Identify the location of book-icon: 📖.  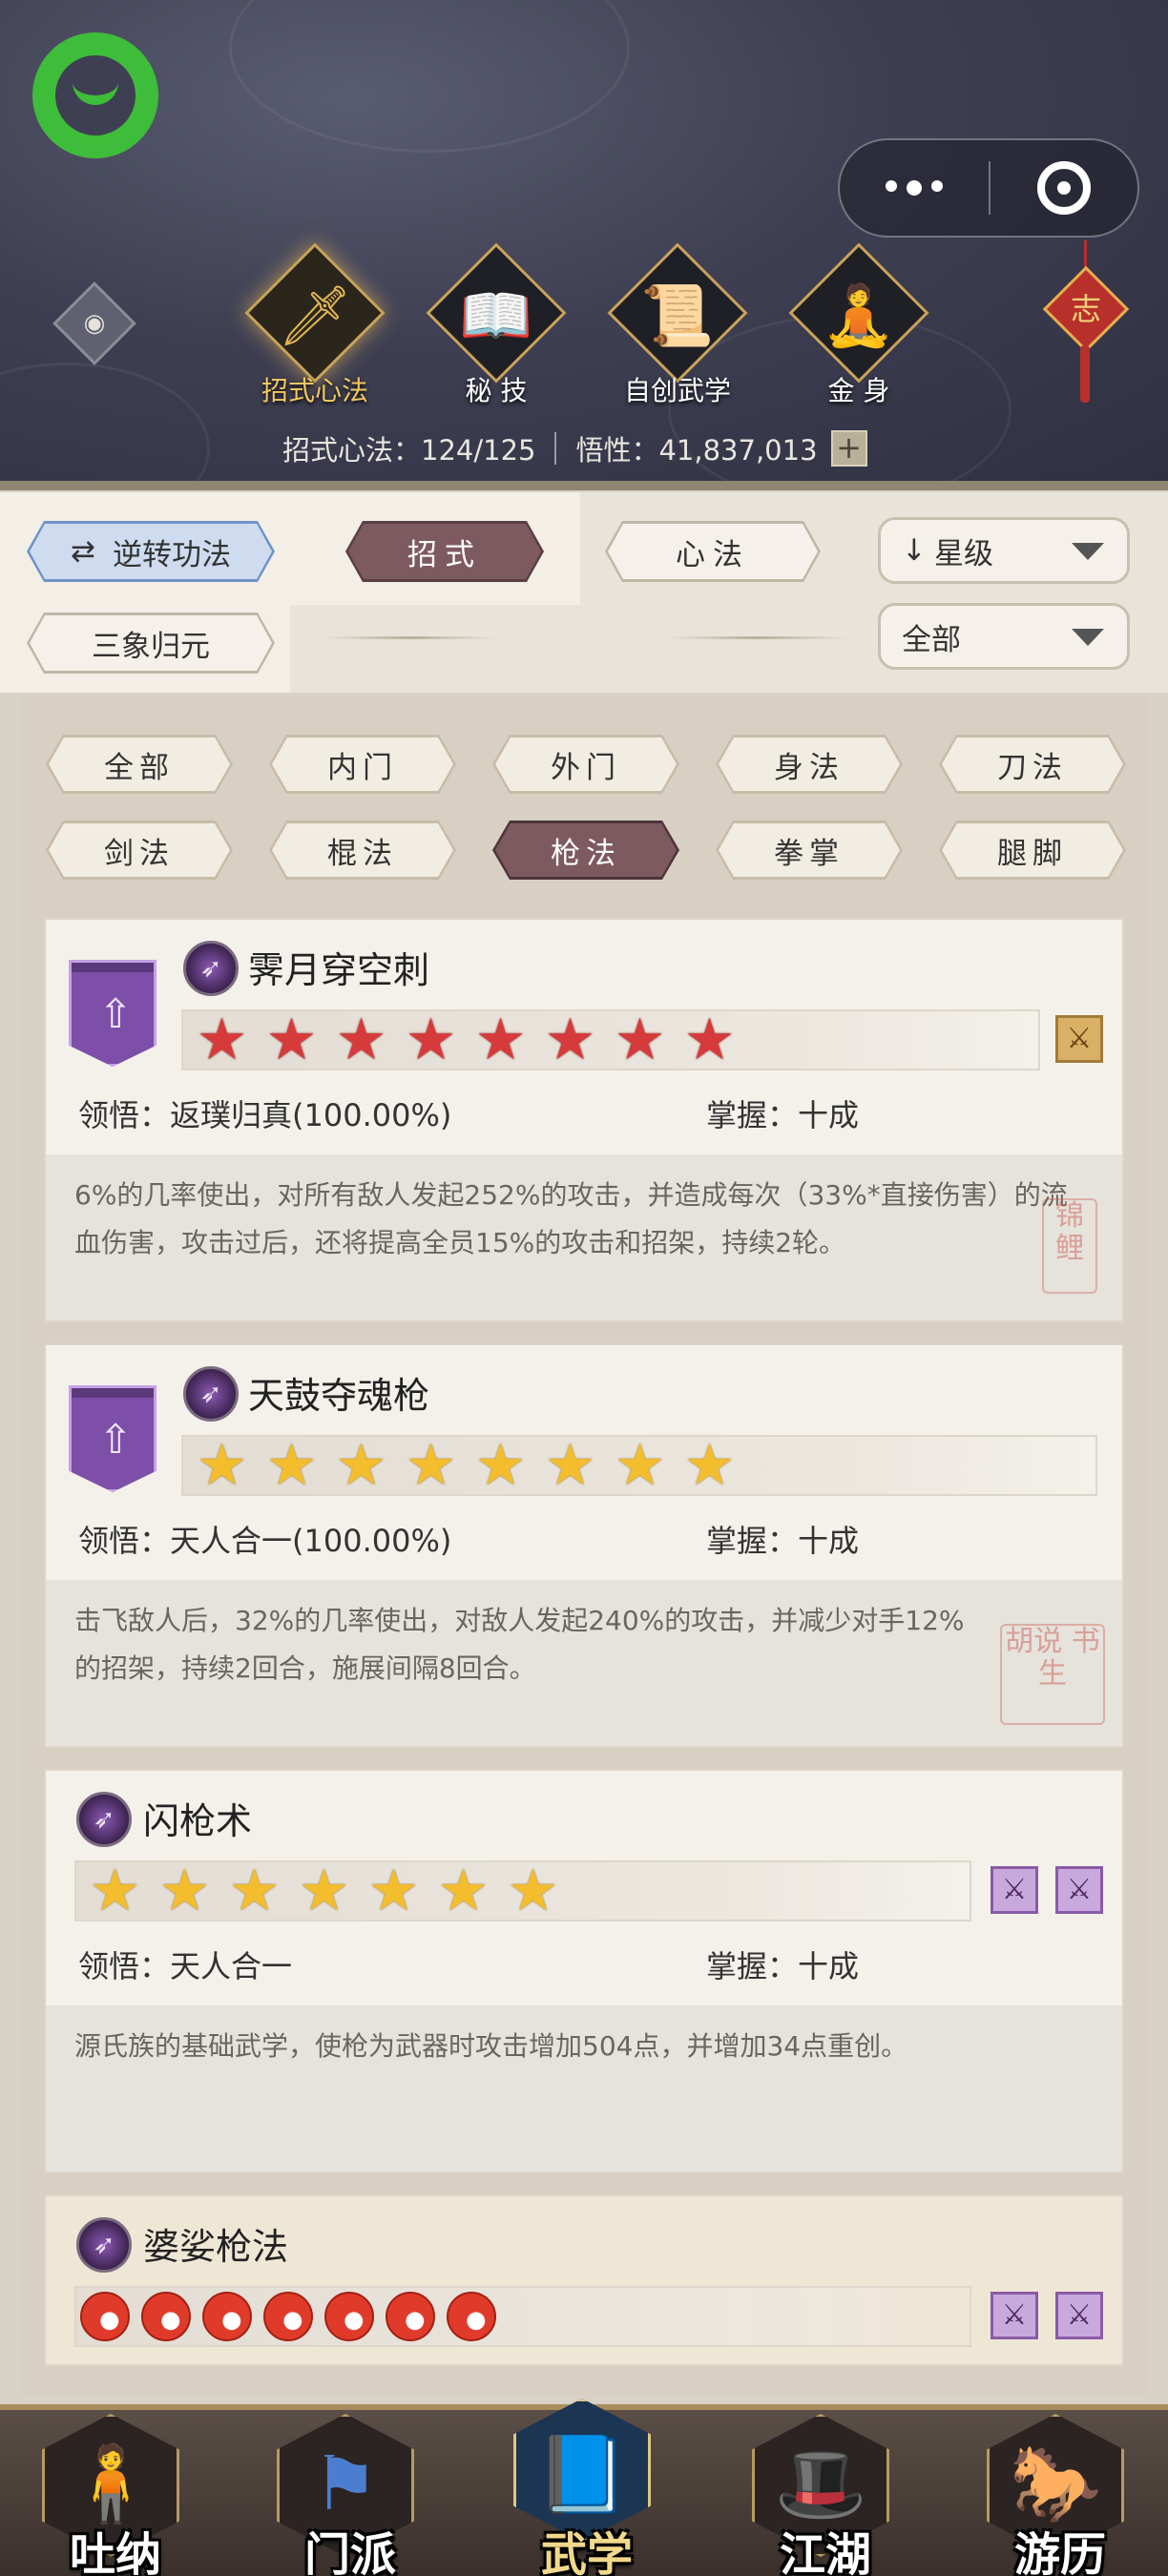
(496, 315).